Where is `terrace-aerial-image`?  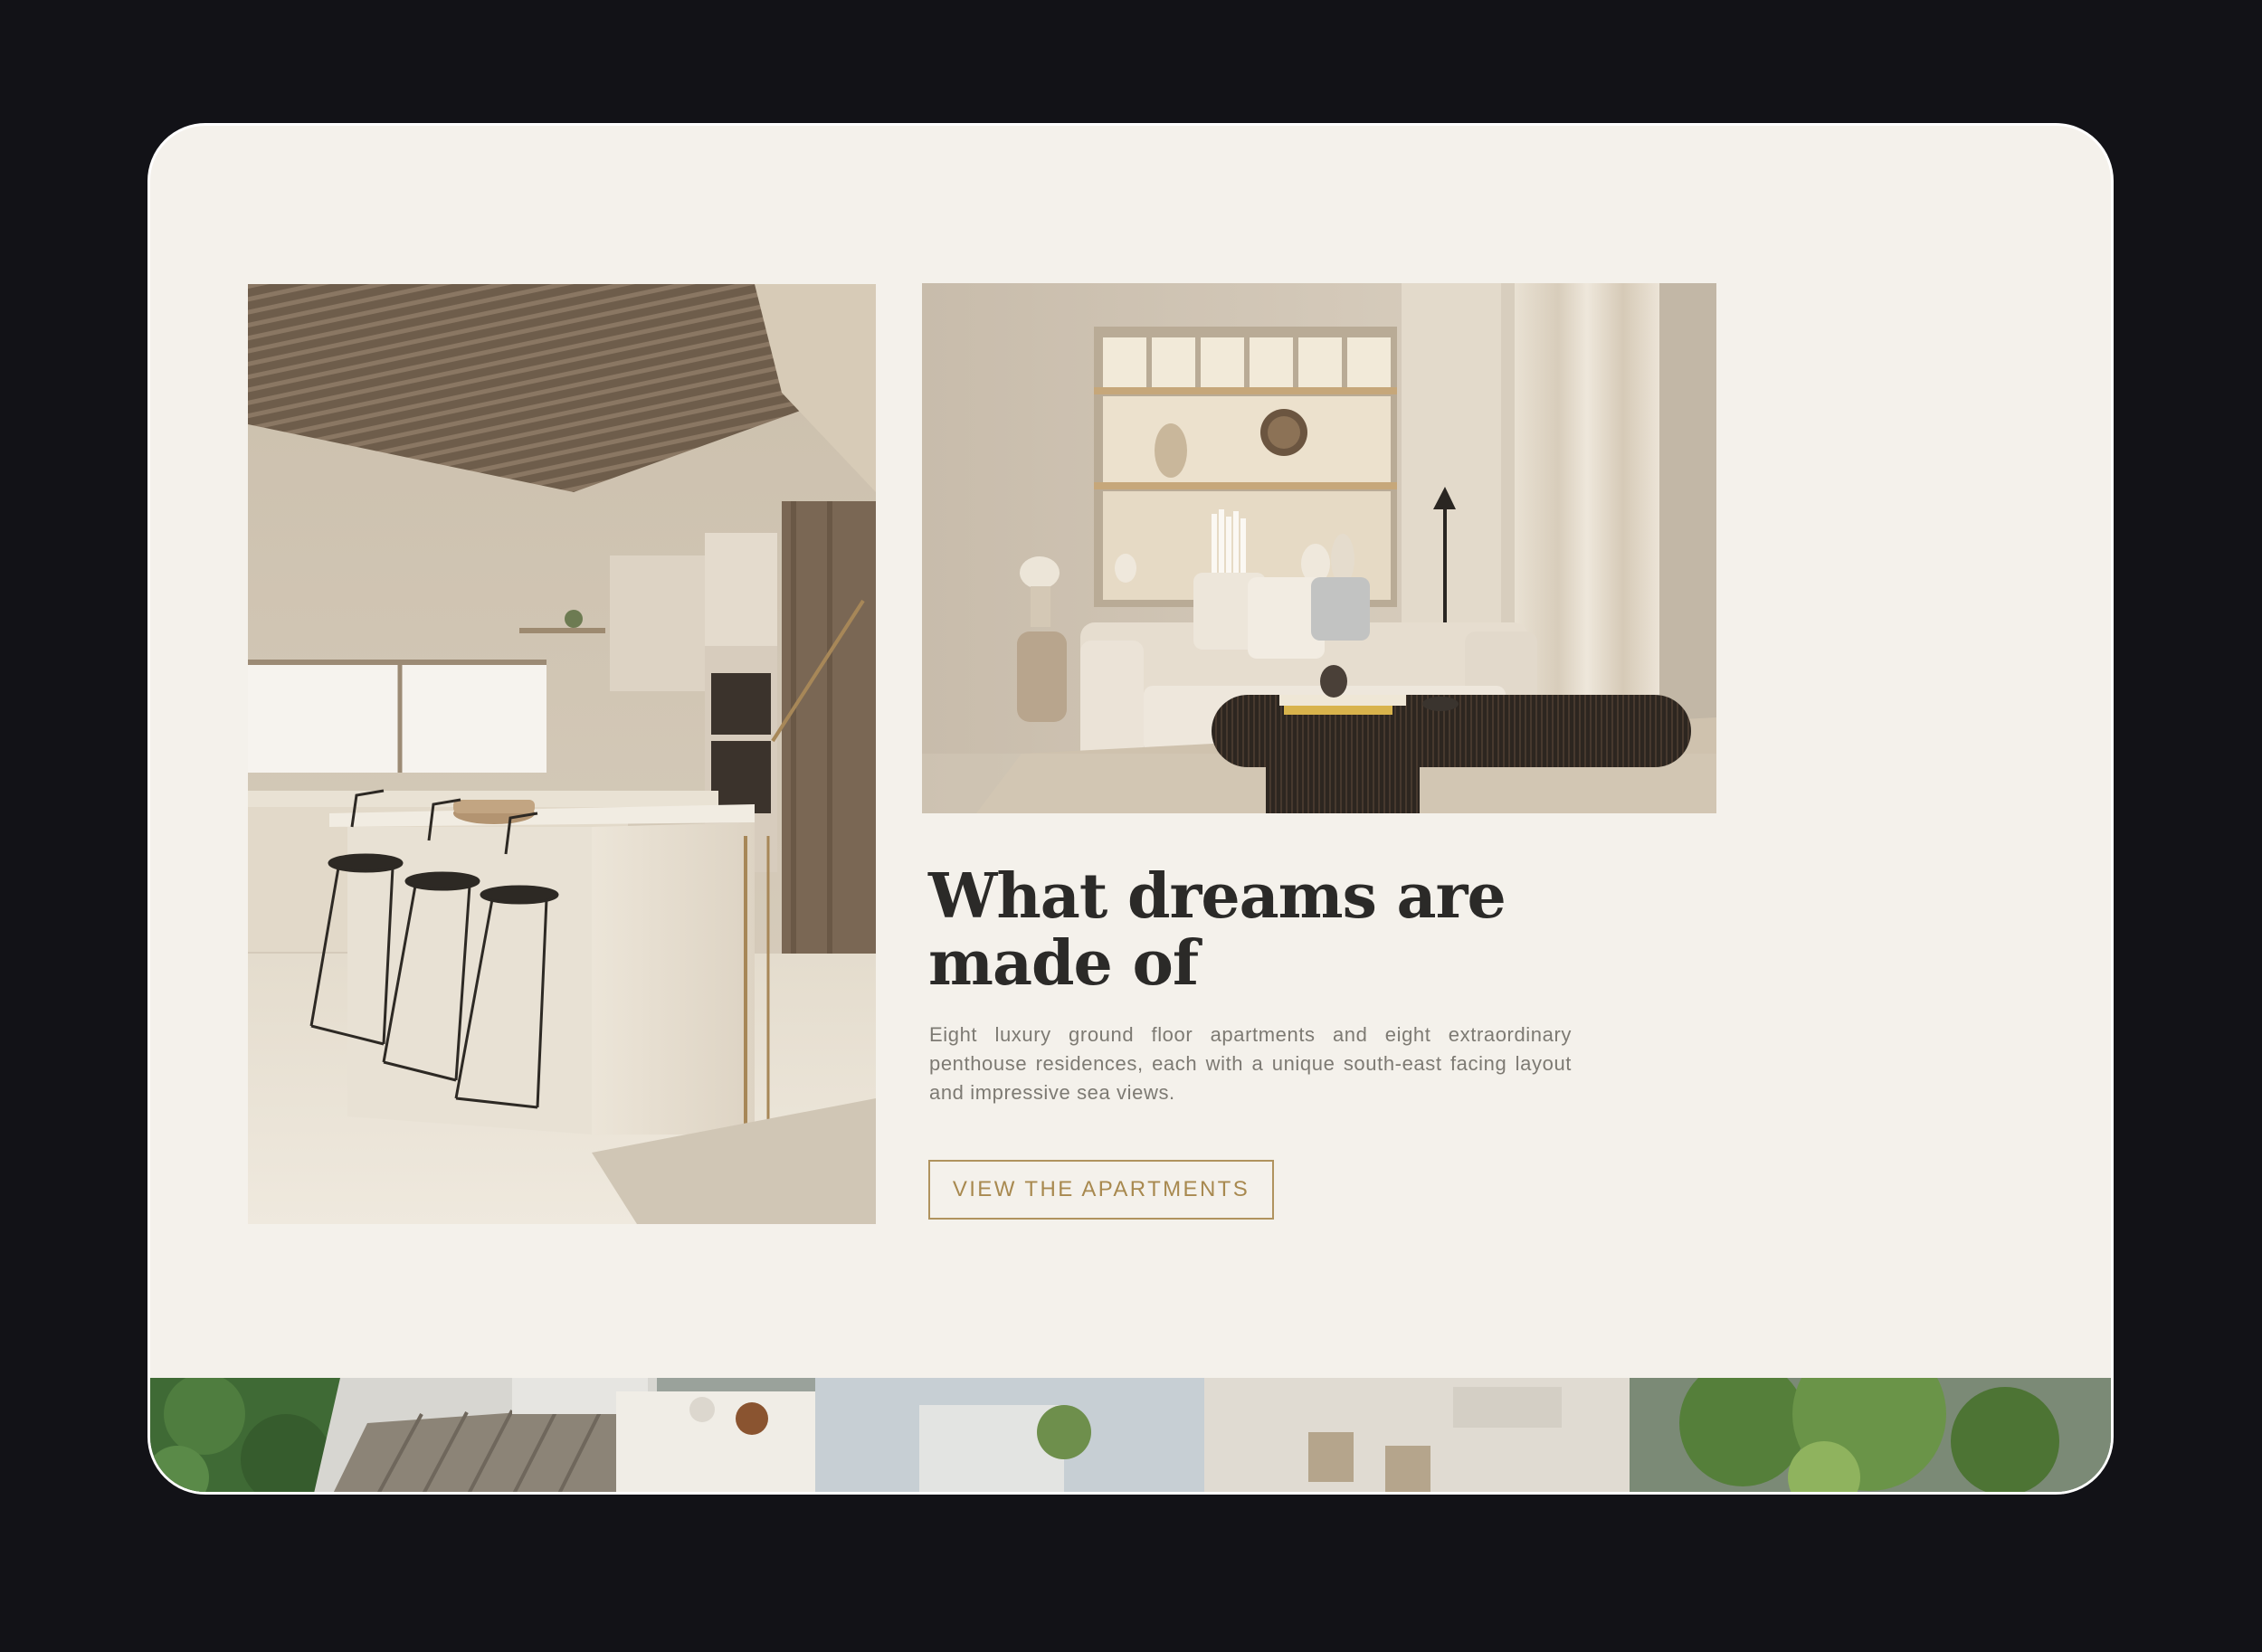 terrace-aerial-image is located at coordinates (1130, 1435).